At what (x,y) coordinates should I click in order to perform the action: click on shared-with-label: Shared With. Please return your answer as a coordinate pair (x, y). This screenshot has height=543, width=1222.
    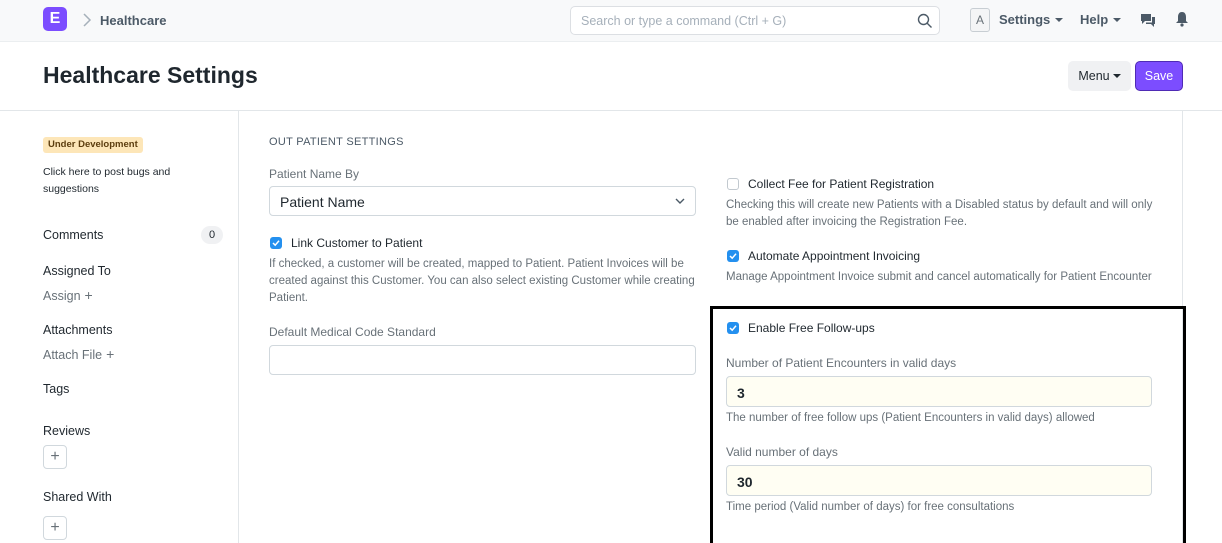
    Looking at the image, I should click on (77, 497).